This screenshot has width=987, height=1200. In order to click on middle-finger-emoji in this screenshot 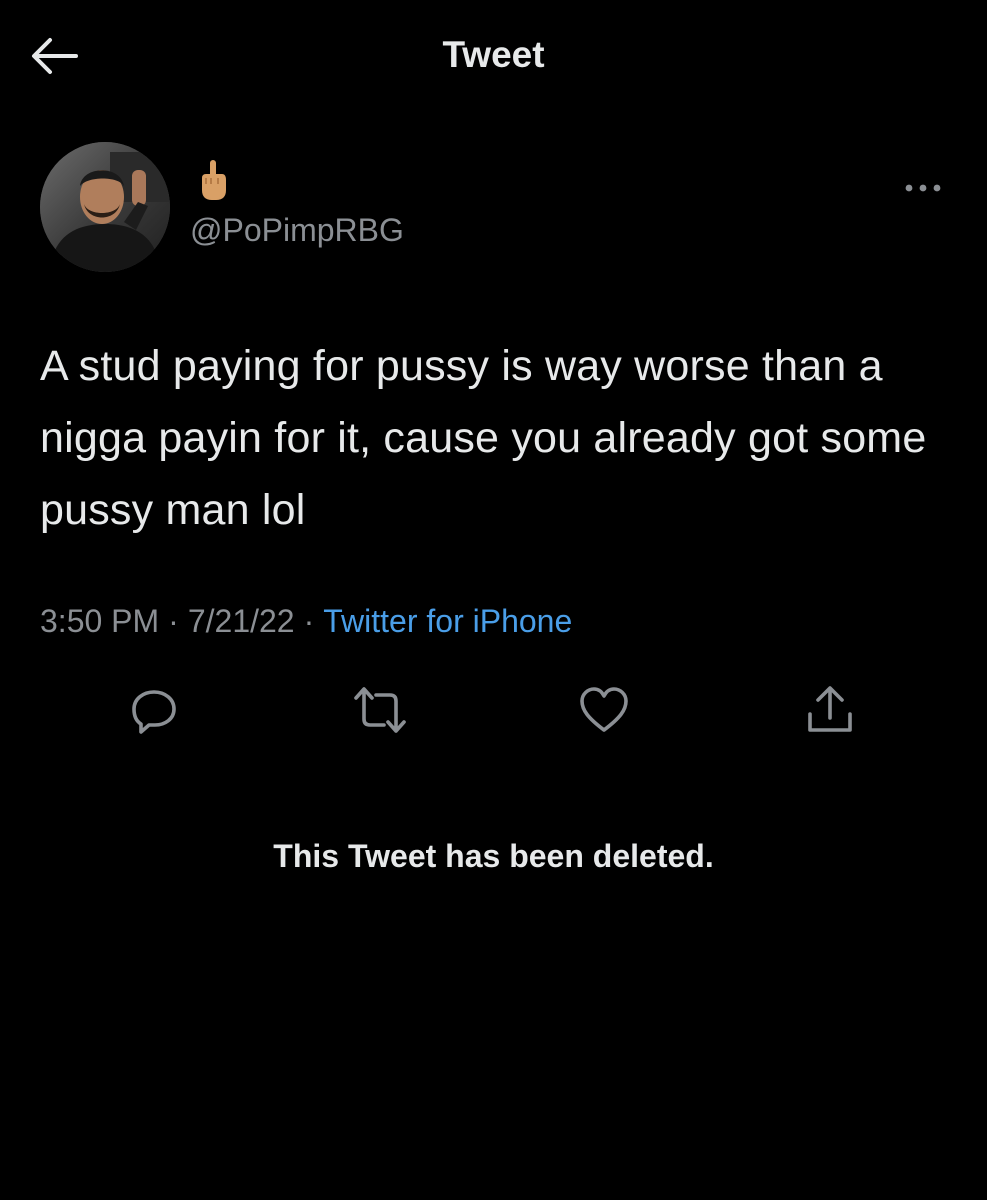, I will do `click(214, 180)`.